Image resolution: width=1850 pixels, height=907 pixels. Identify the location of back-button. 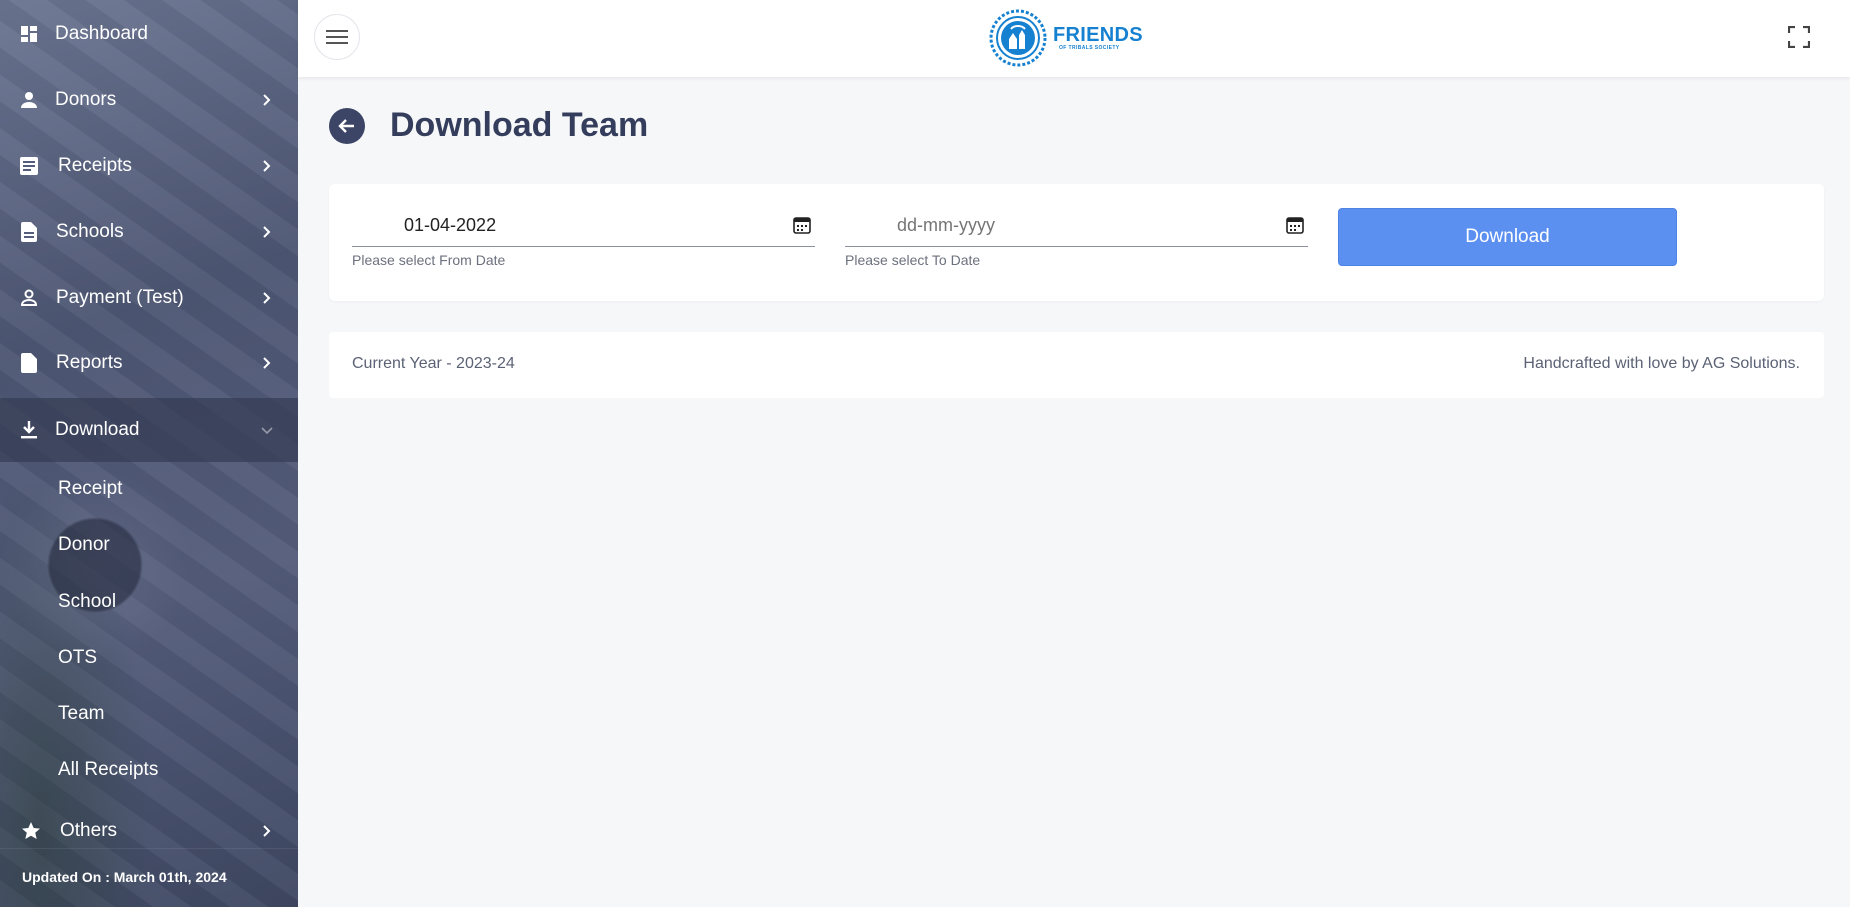
(347, 126).